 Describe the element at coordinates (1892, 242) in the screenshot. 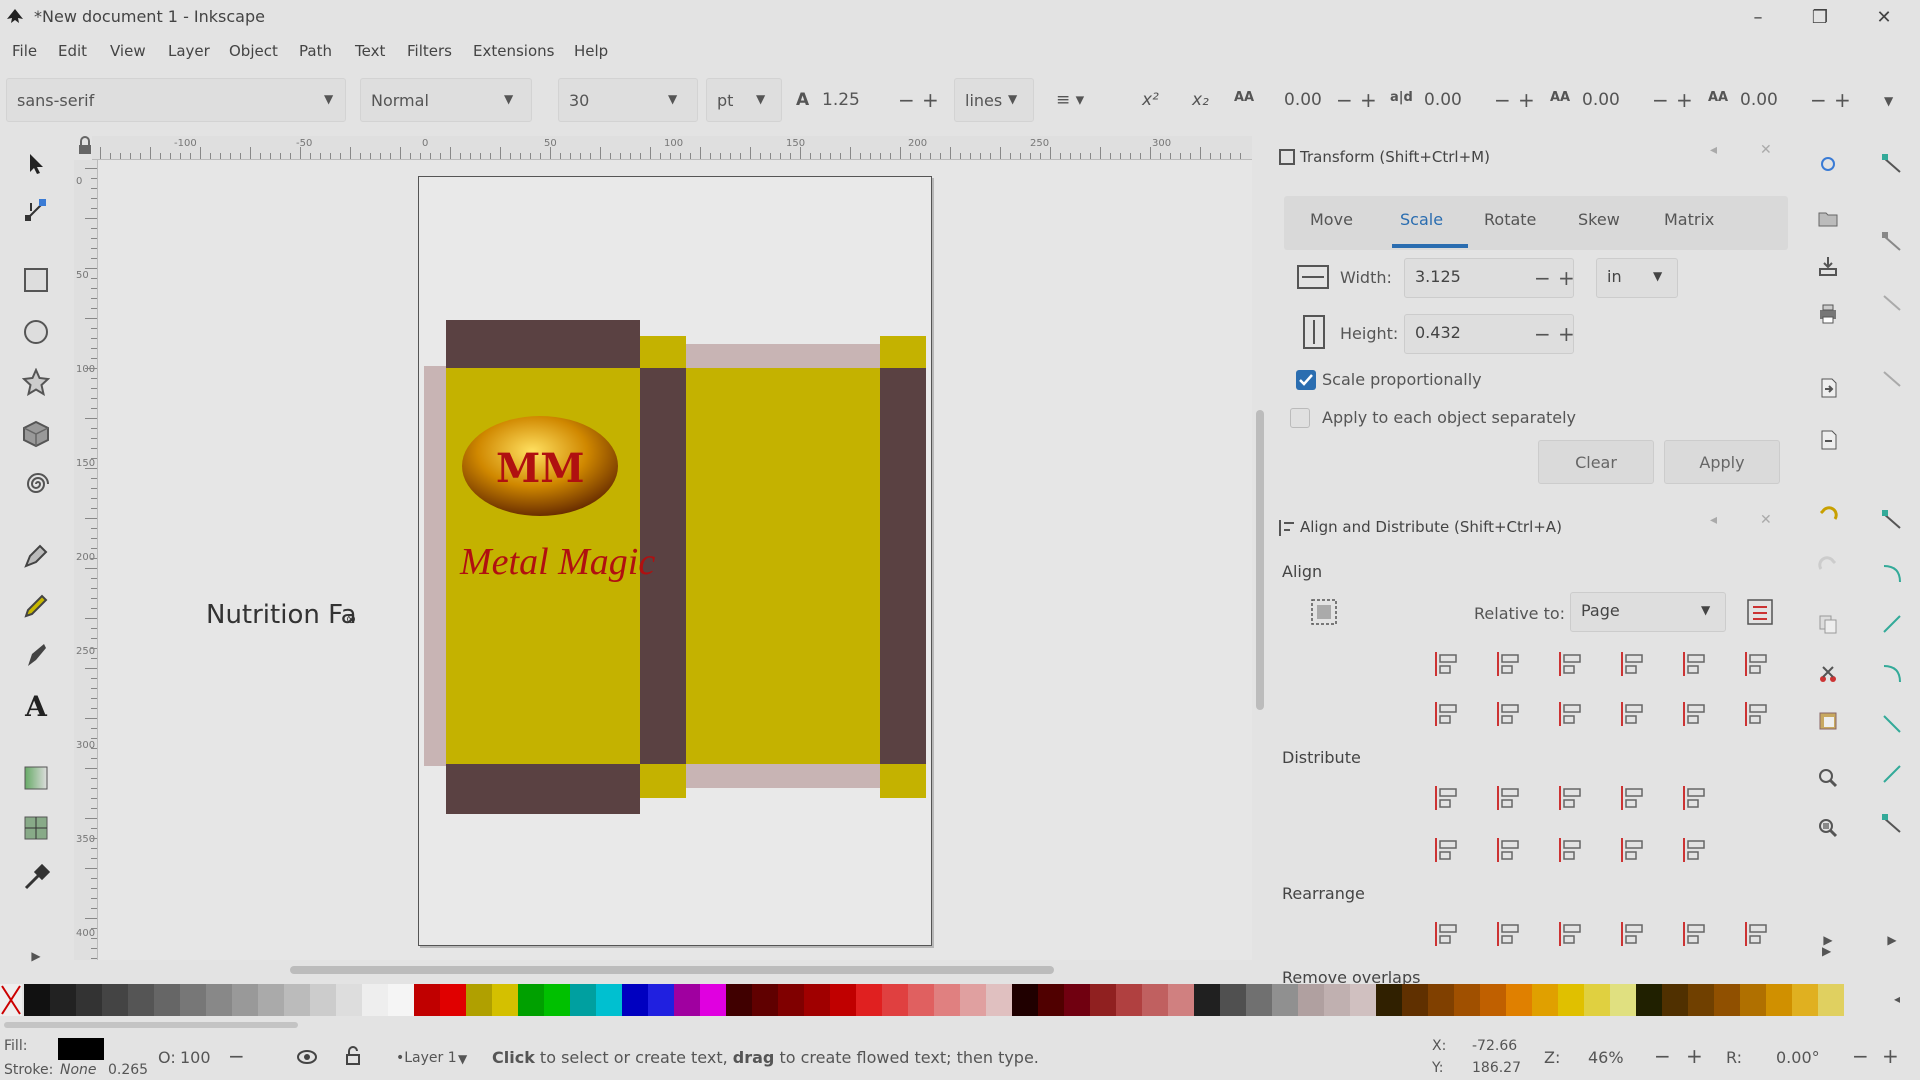

I see `snap-bbox-icon` at that location.